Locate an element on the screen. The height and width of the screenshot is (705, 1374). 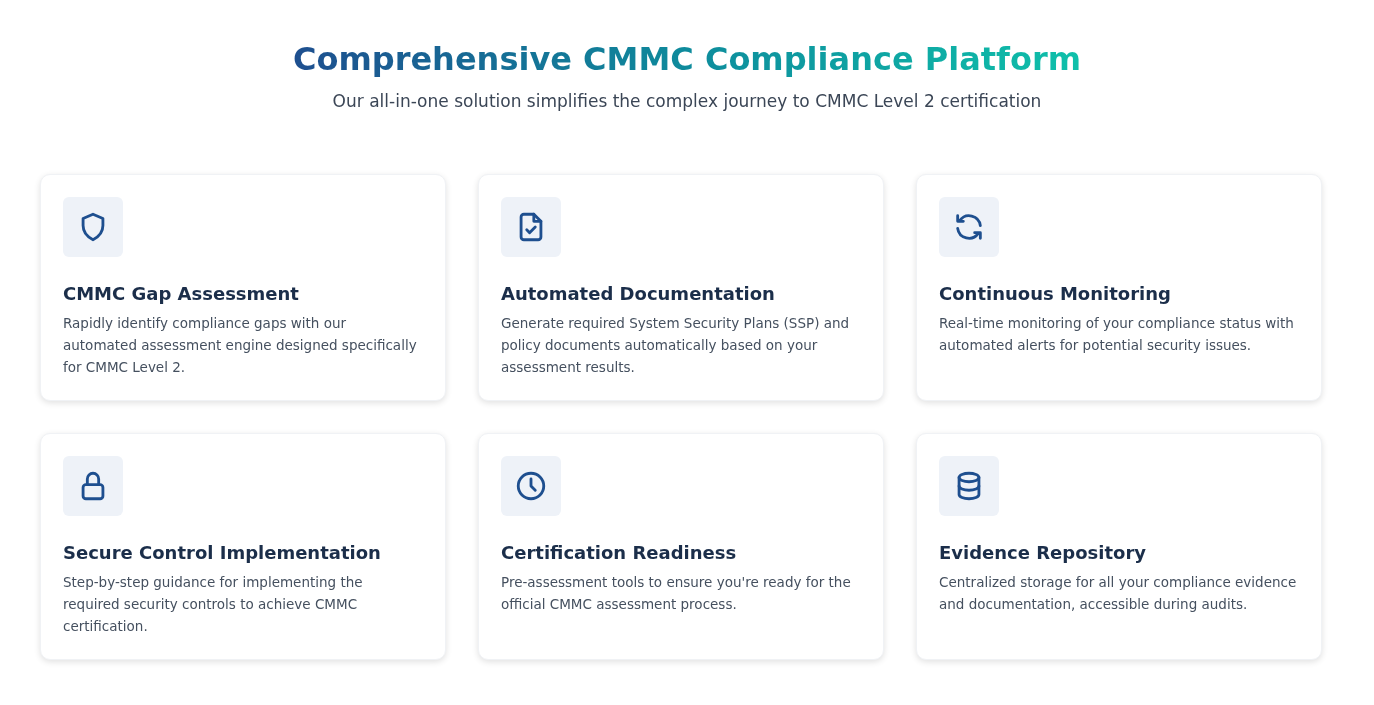
feature-title: Automated Documentation is located at coordinates (638, 293).